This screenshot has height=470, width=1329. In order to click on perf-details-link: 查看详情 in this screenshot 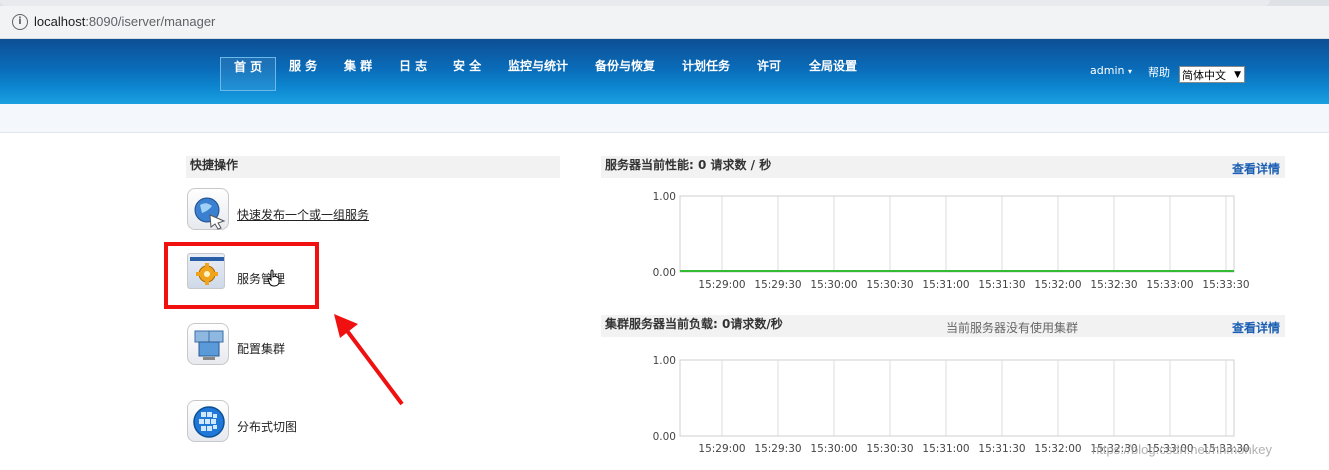, I will do `click(1256, 168)`.